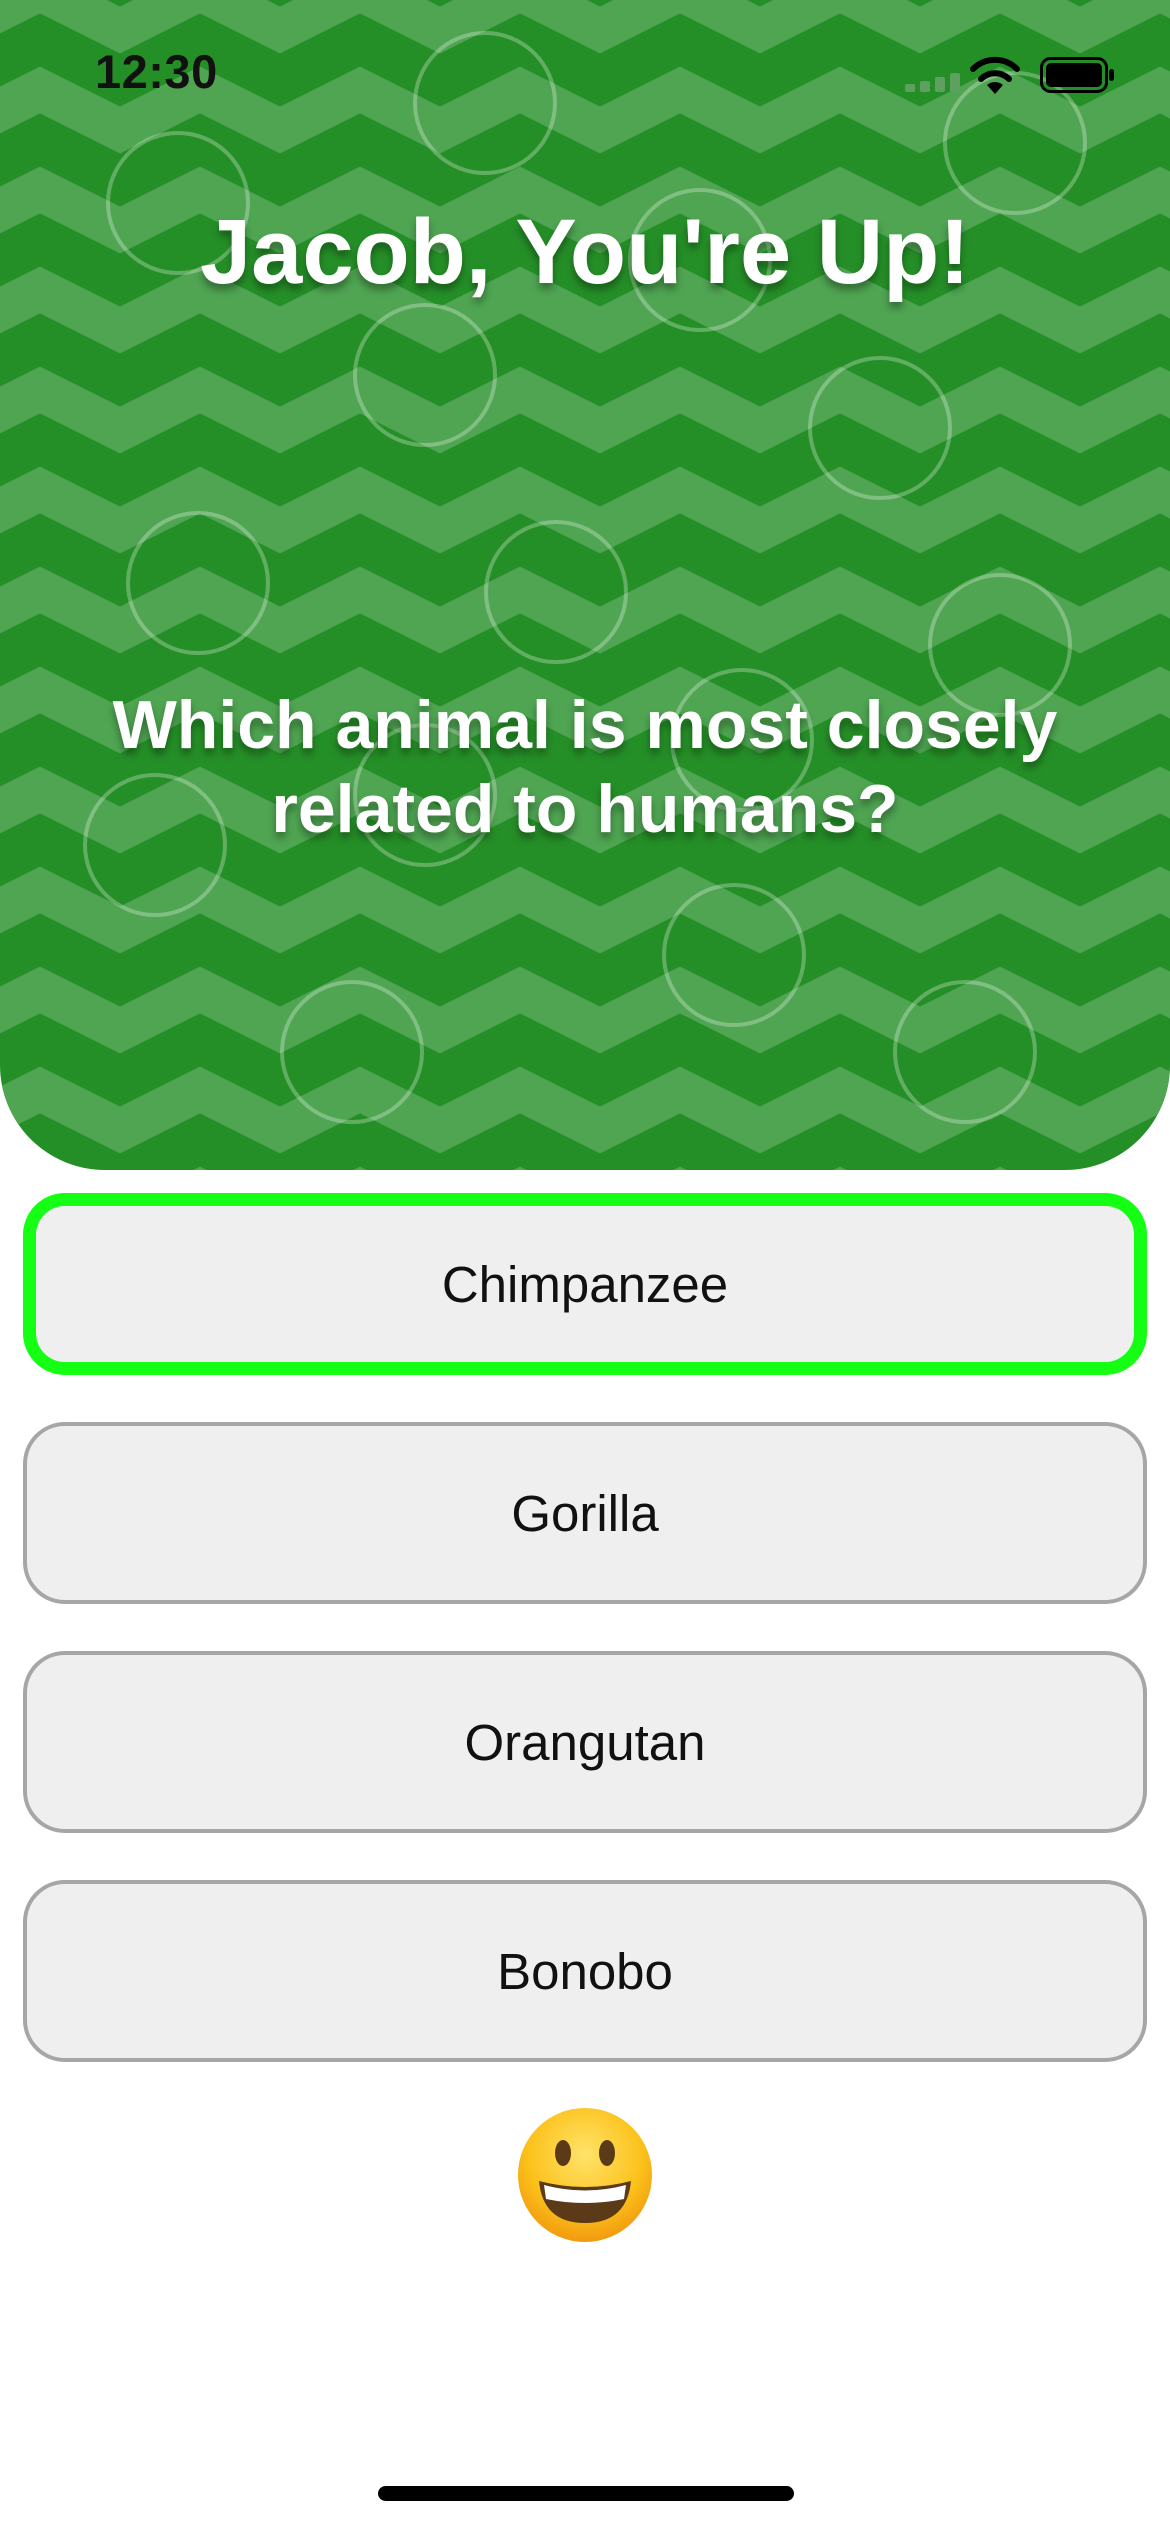 The height and width of the screenshot is (2532, 1170). What do you see at coordinates (995, 75) in the screenshot?
I see `wifi-icon` at bounding box center [995, 75].